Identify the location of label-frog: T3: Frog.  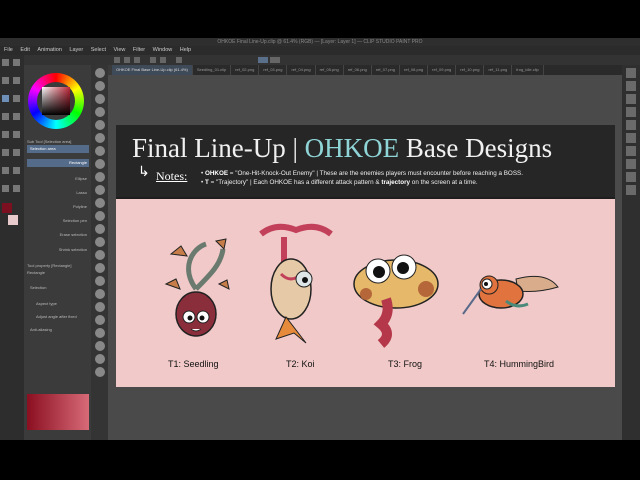
(405, 364).